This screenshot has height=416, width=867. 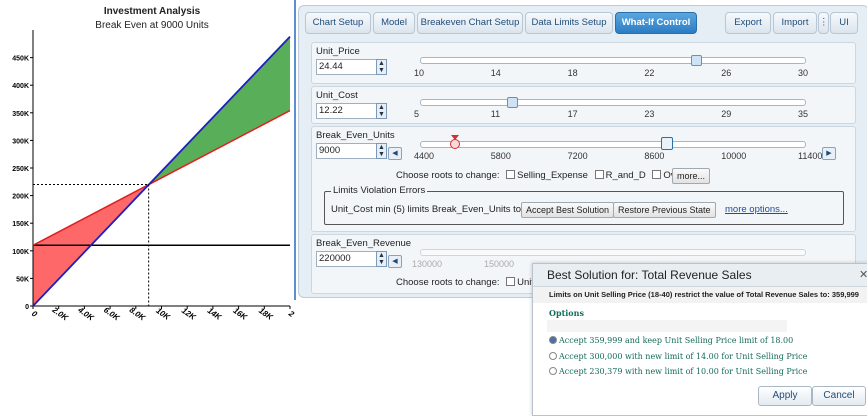 What do you see at coordinates (625, 175) in the screenshot?
I see `r-and-d-label: R_and_D` at bounding box center [625, 175].